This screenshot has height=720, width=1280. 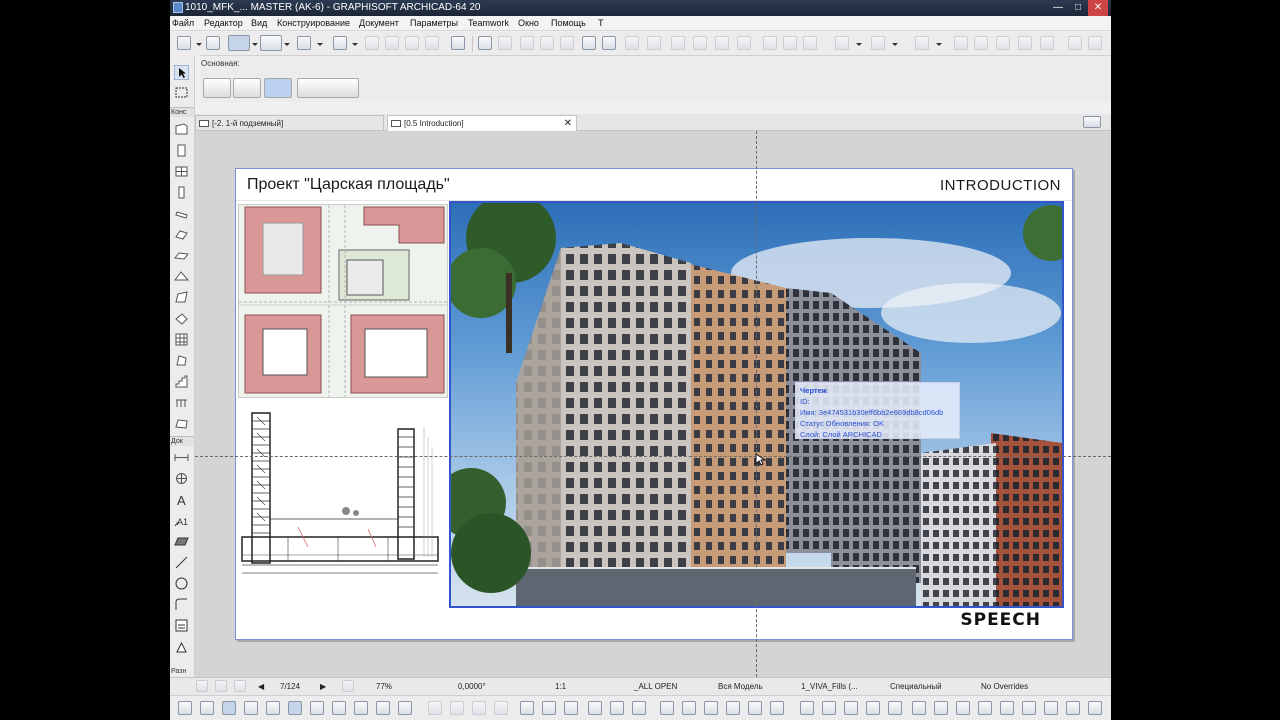 I want to click on close-window-button: ✕, so click(x=1098, y=8).